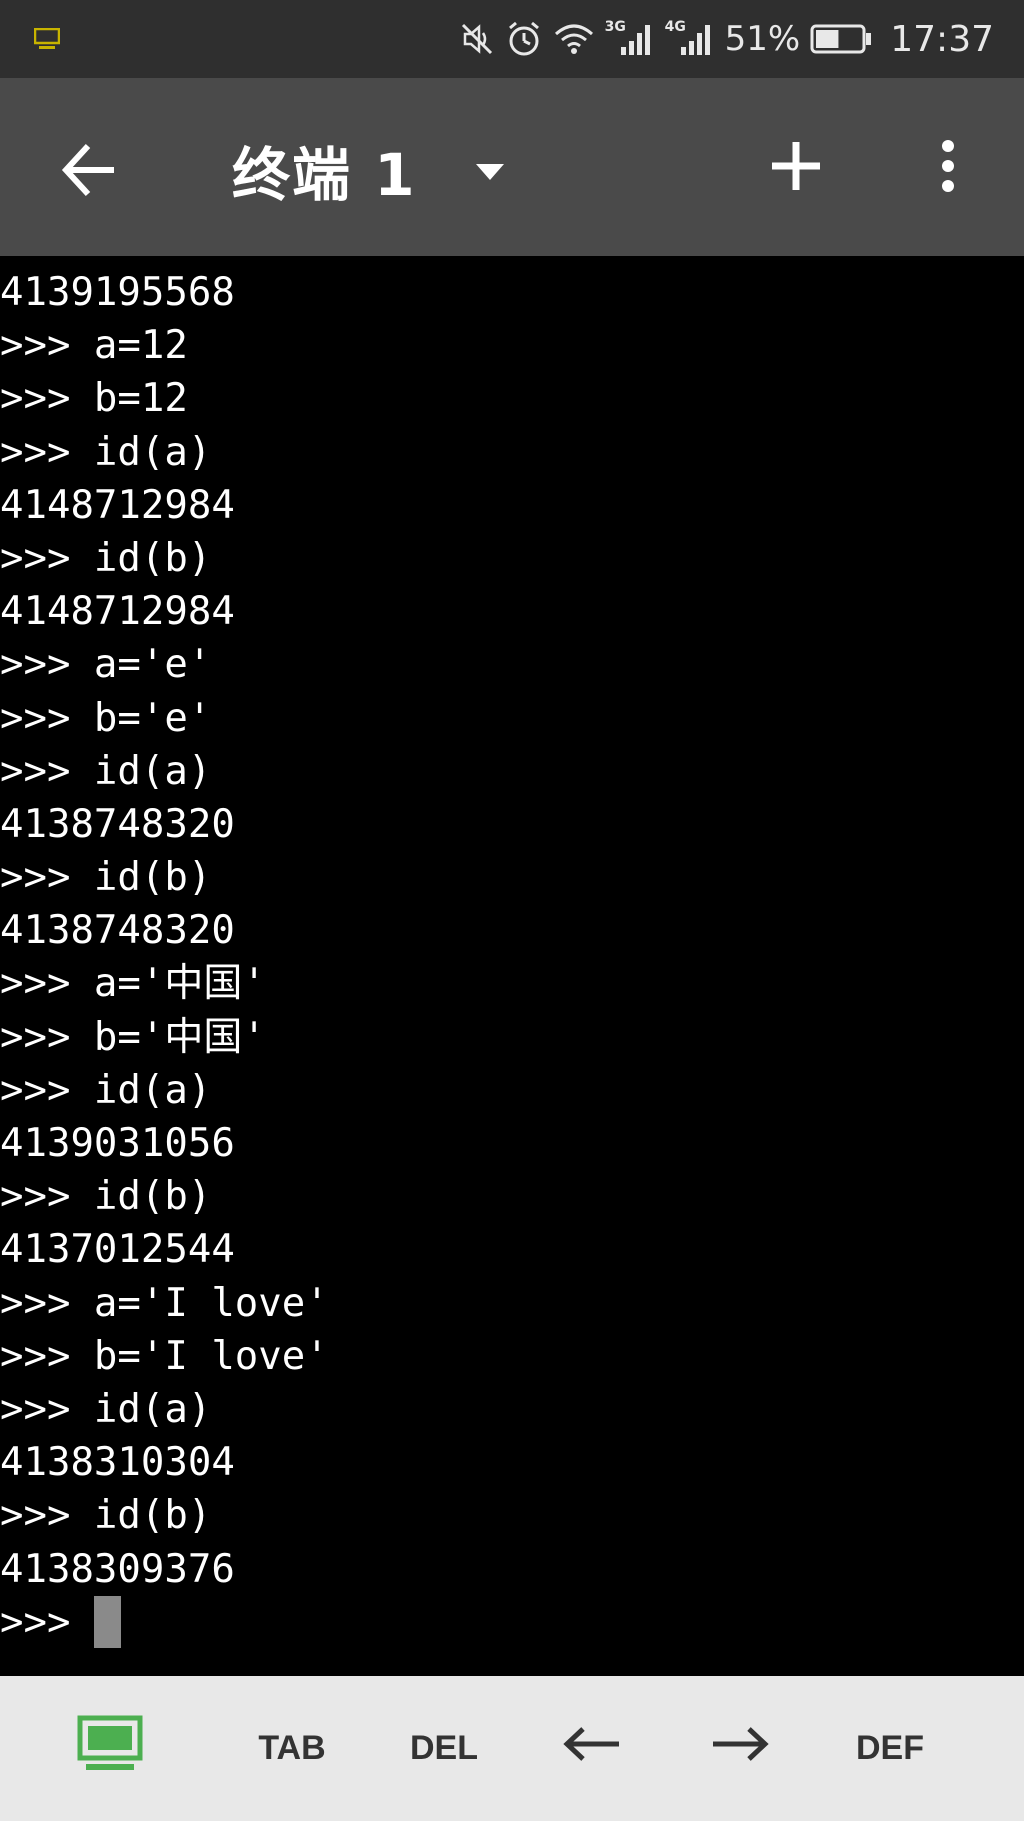  What do you see at coordinates (762, 39) in the screenshot?
I see `battery-percent: 51%` at bounding box center [762, 39].